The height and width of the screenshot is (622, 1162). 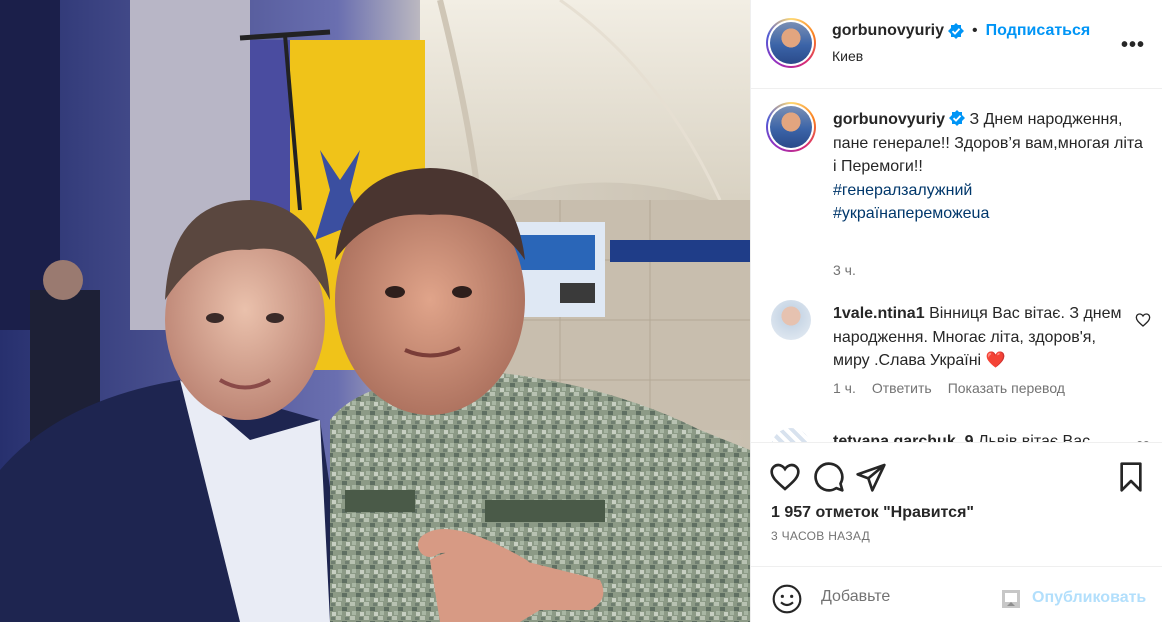 I want to click on author-avatar, so click(x=791, y=43).